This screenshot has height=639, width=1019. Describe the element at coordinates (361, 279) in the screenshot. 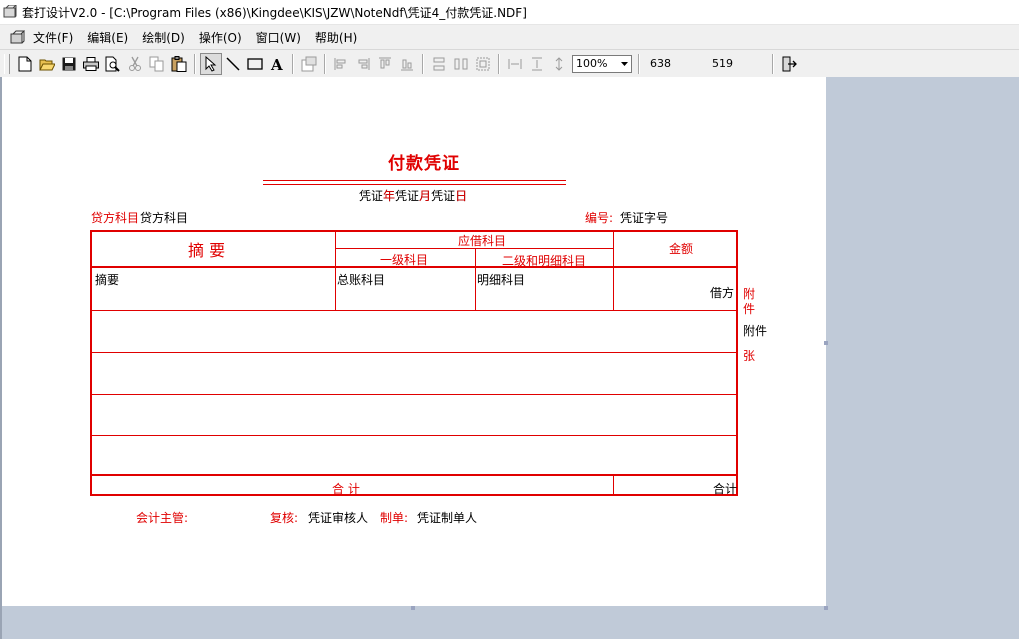

I see `row-general-account-field: 总账科目` at that location.